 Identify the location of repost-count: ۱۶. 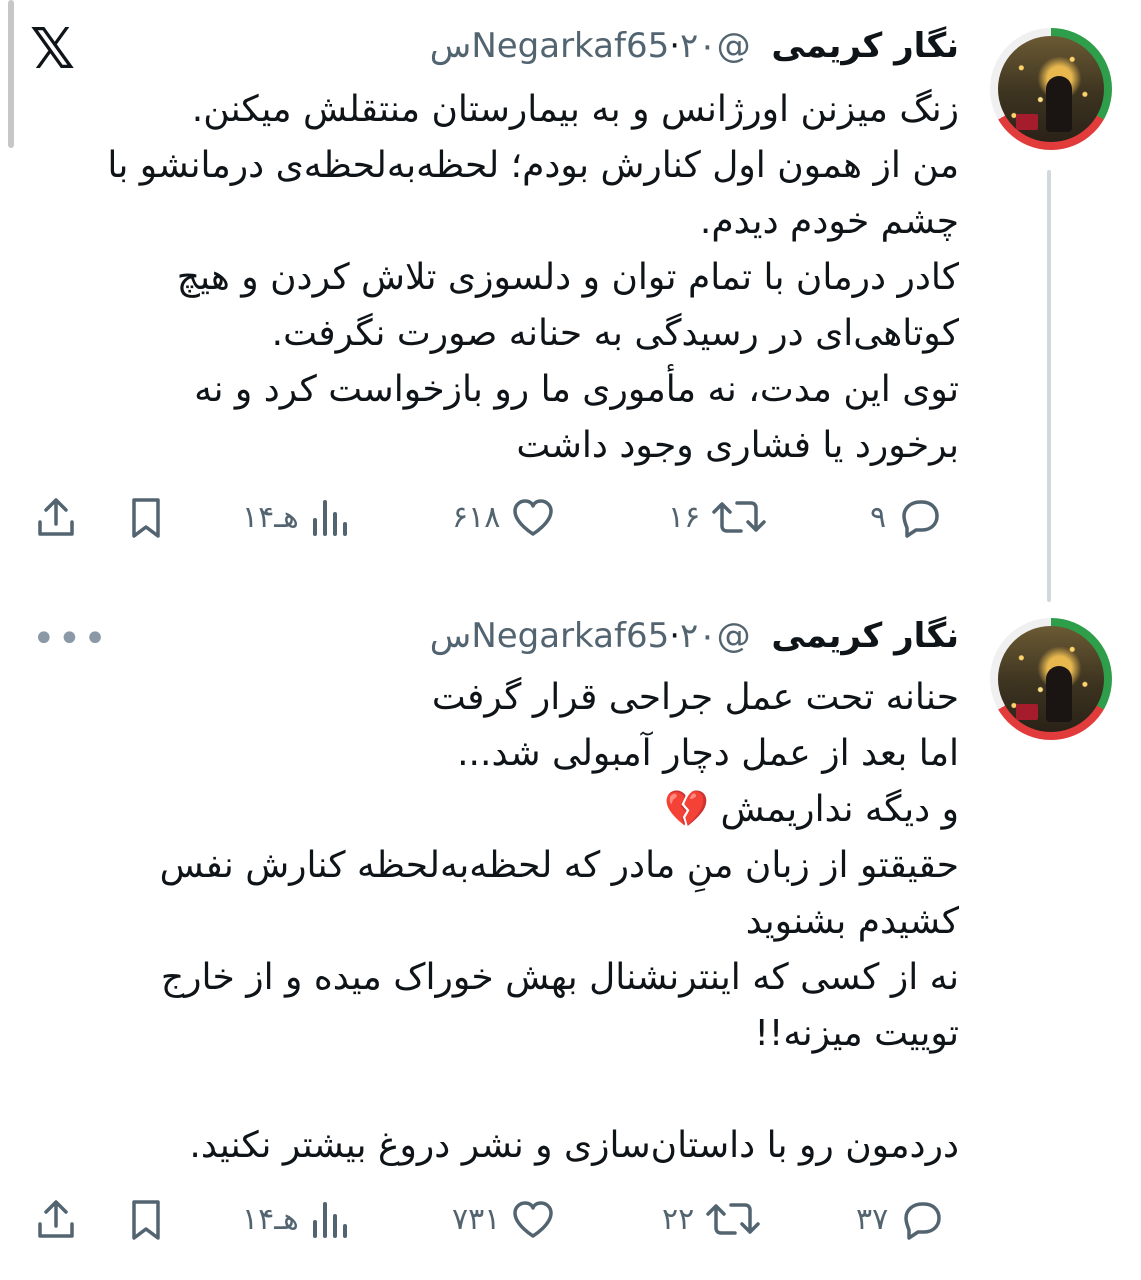
(684, 517).